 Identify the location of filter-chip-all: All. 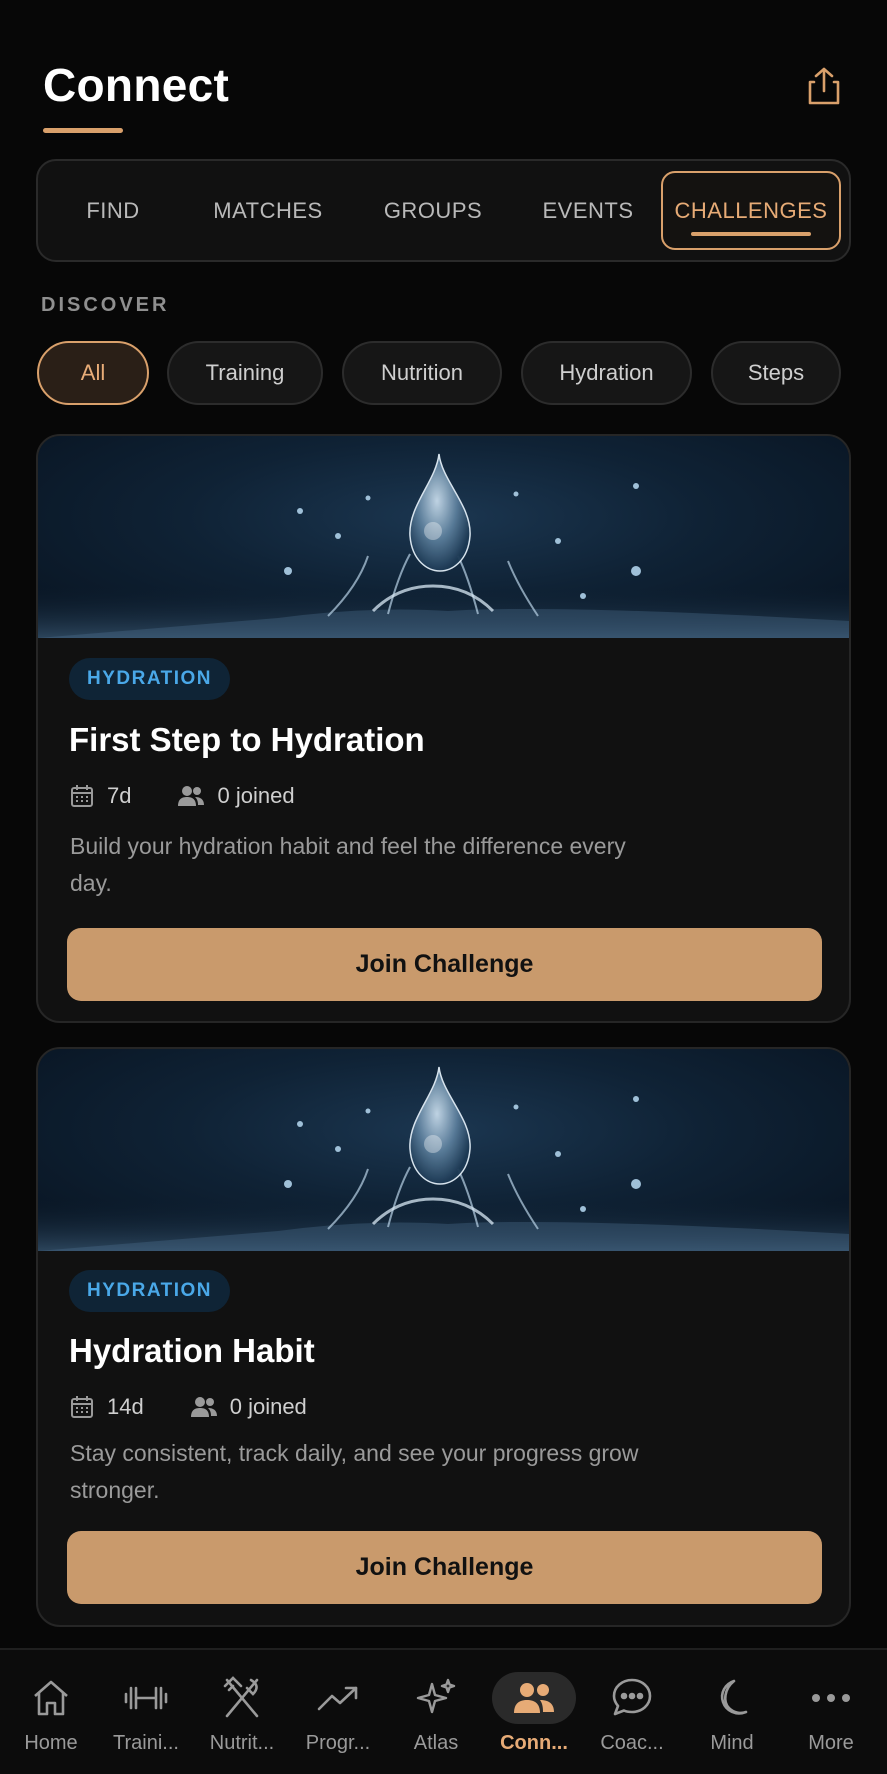
(93, 373).